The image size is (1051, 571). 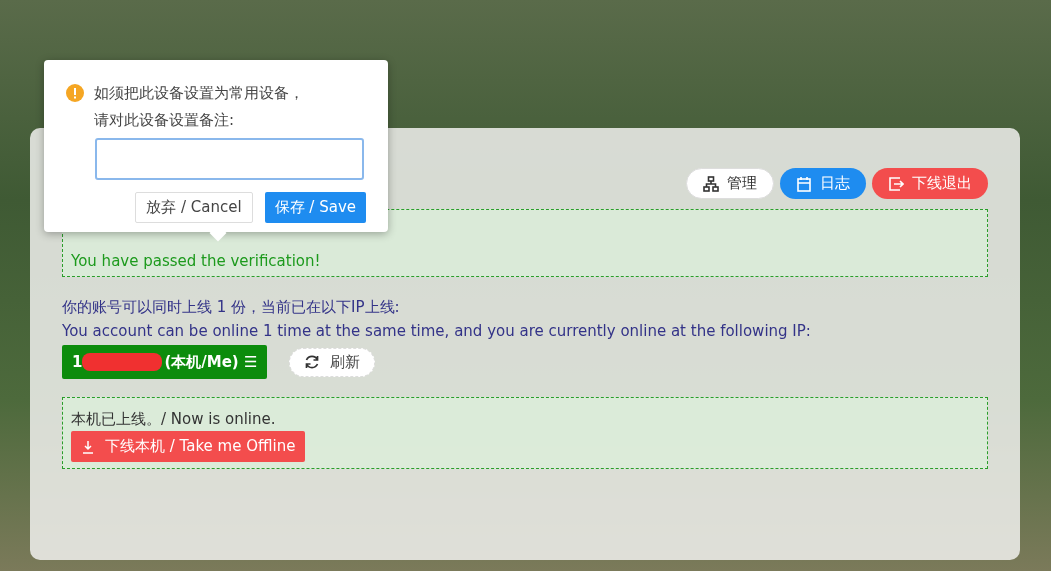 What do you see at coordinates (315, 207) in the screenshot?
I see `save-button: 保存 / Save` at bounding box center [315, 207].